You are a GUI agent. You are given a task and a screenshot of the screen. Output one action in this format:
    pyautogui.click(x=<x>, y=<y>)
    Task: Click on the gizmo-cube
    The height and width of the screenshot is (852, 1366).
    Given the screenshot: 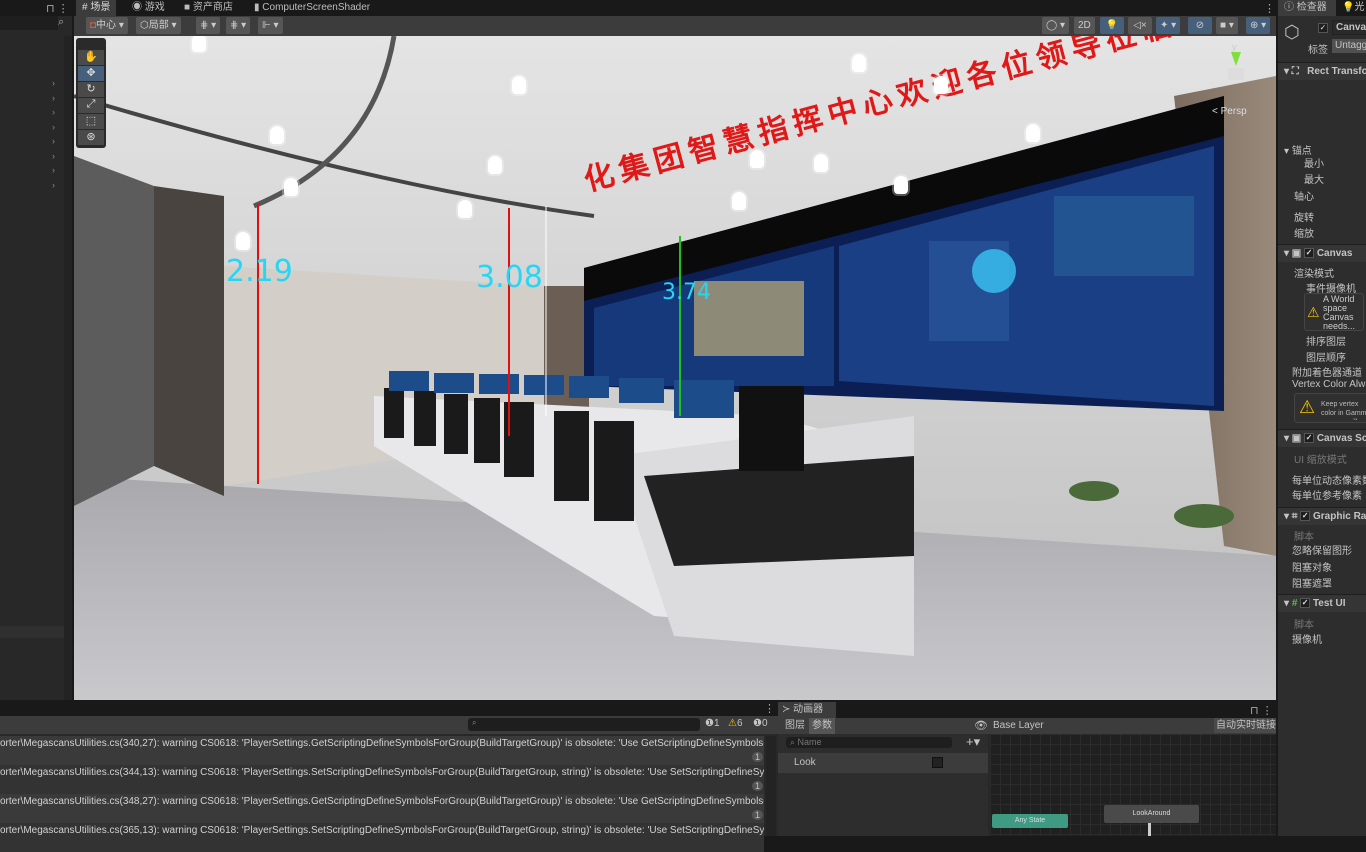 What is the action you would take?
    pyautogui.click(x=1236, y=74)
    